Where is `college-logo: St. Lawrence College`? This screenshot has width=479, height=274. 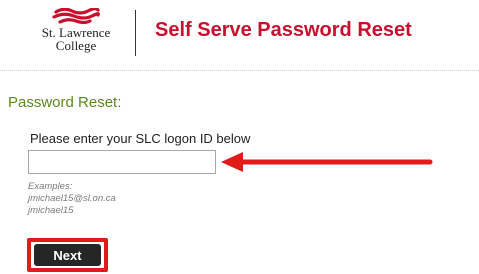 college-logo: St. Lawrence College is located at coordinates (76, 33).